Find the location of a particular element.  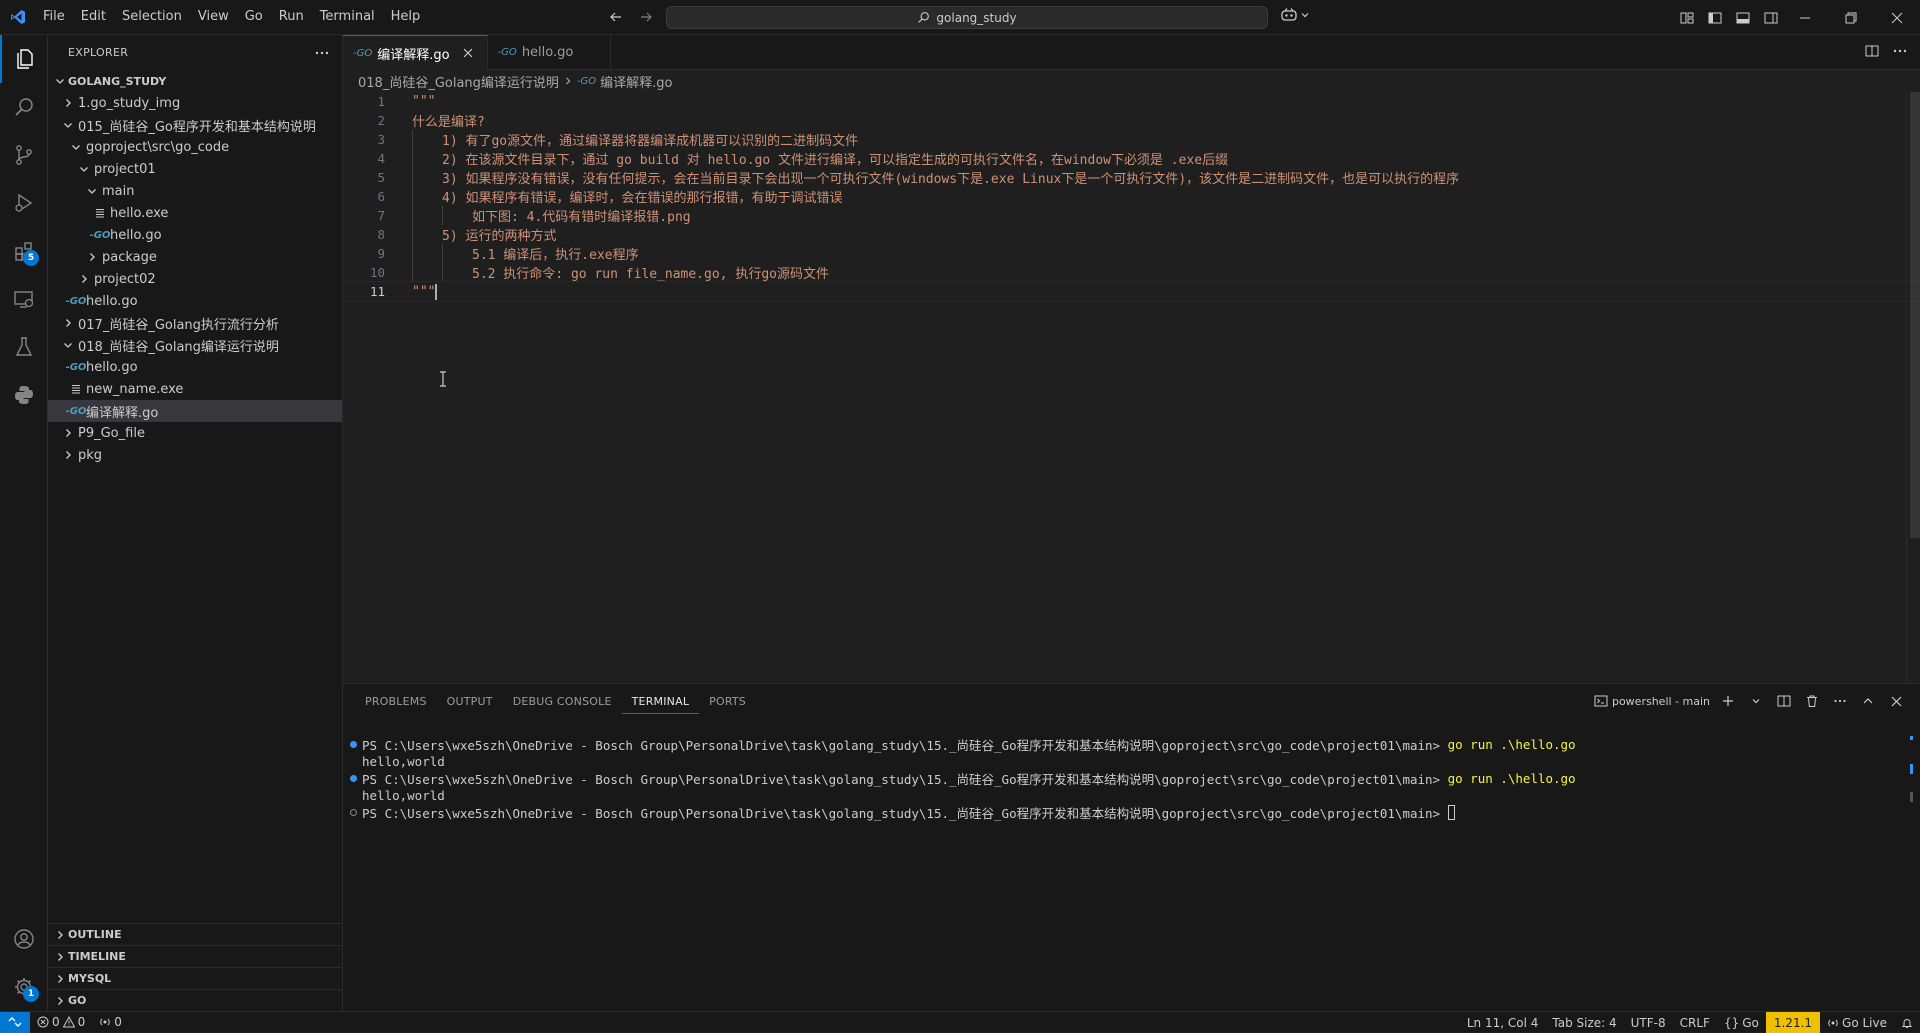

close-window-icon is located at coordinates (1897, 17).